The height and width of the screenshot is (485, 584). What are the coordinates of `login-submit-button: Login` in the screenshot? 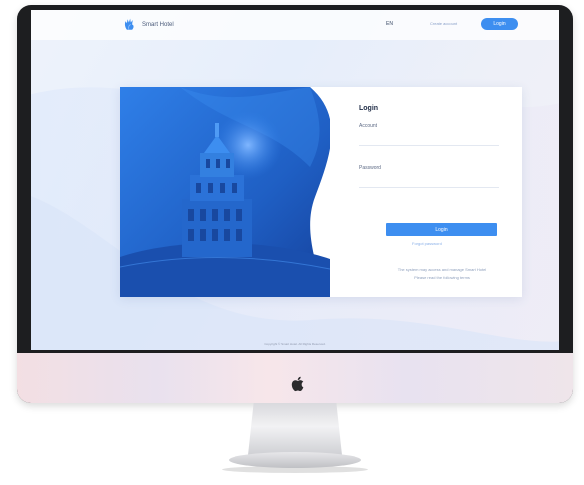 It's located at (441, 229).